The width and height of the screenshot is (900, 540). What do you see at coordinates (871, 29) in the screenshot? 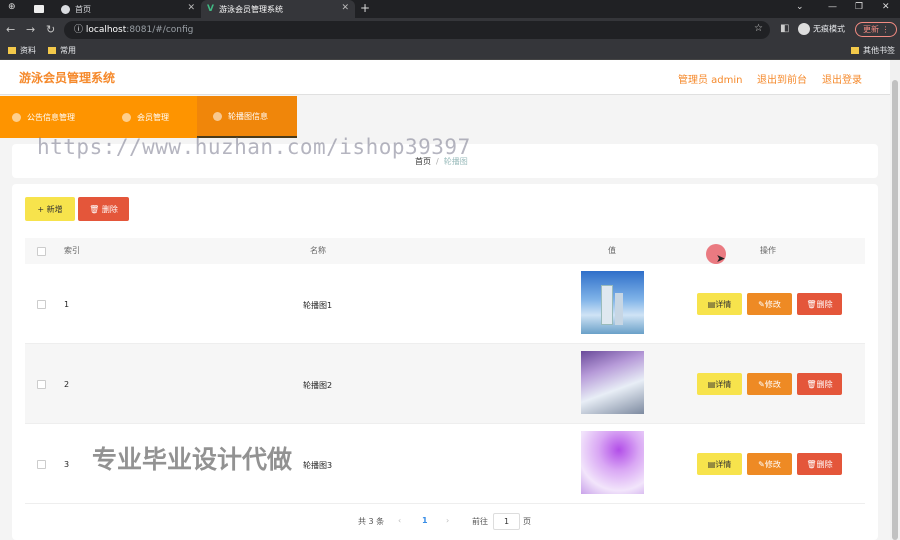
I see `update-label: 更新` at bounding box center [871, 29].